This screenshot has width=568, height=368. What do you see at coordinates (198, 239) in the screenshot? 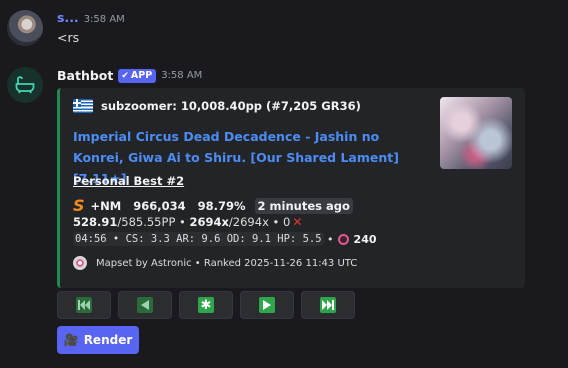
I see `map-stats: 04:56 • CS: 3.3 AR: 9.6 OD: 9.1 HP: 5.5` at bounding box center [198, 239].